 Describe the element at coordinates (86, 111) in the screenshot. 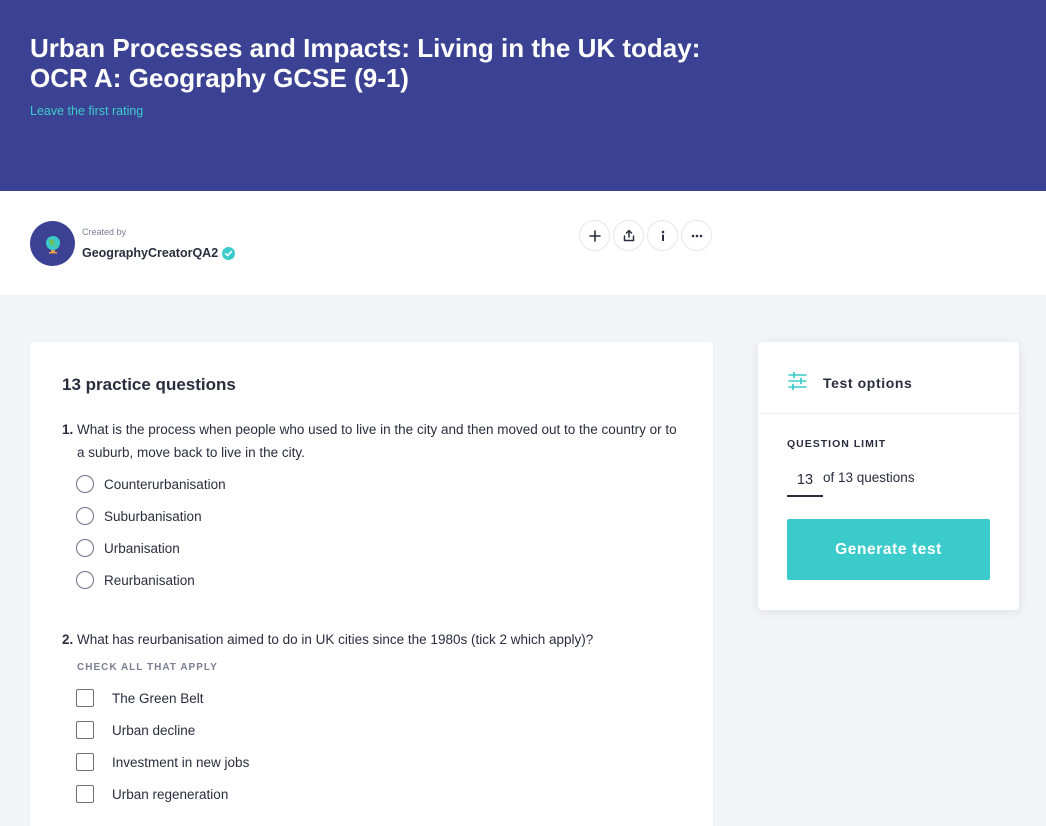

I see `leave-rating-link: Leave the first rating` at that location.